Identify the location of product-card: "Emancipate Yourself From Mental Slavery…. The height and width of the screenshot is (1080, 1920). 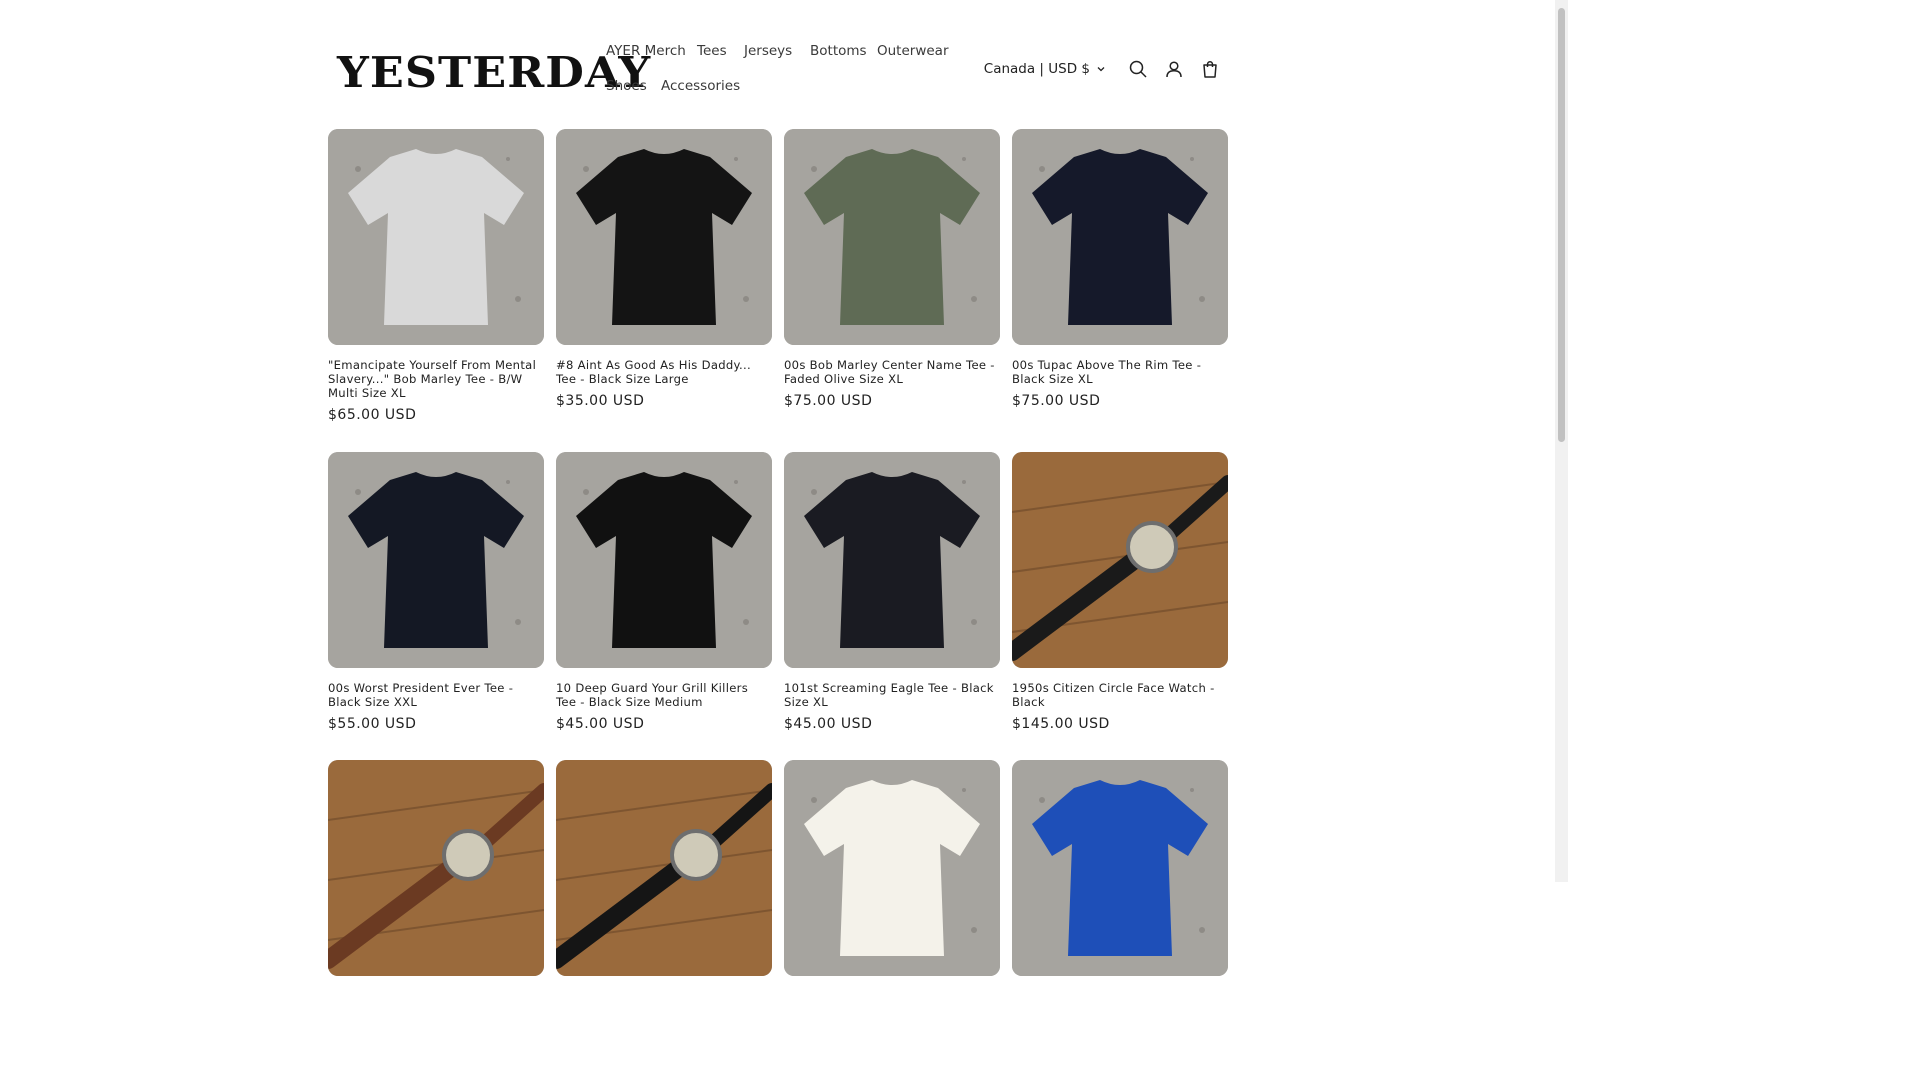
(436, 276).